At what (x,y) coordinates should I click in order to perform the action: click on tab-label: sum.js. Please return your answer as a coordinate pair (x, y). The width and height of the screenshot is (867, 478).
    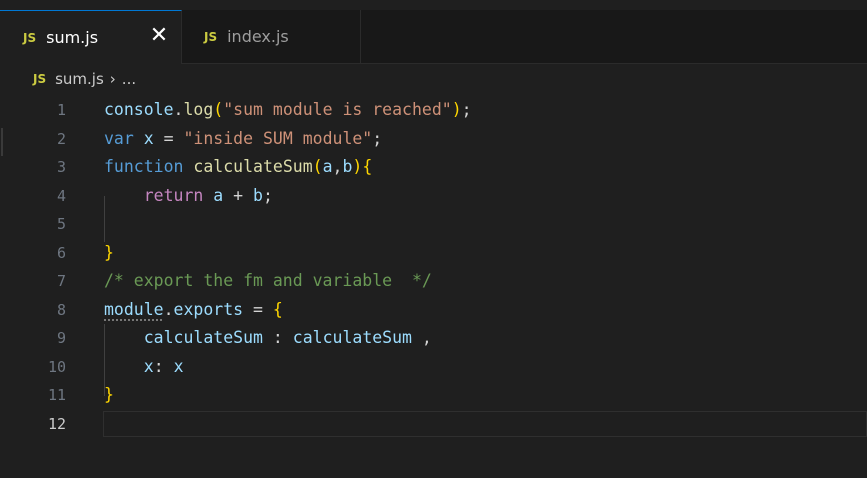
    Looking at the image, I should click on (72, 37).